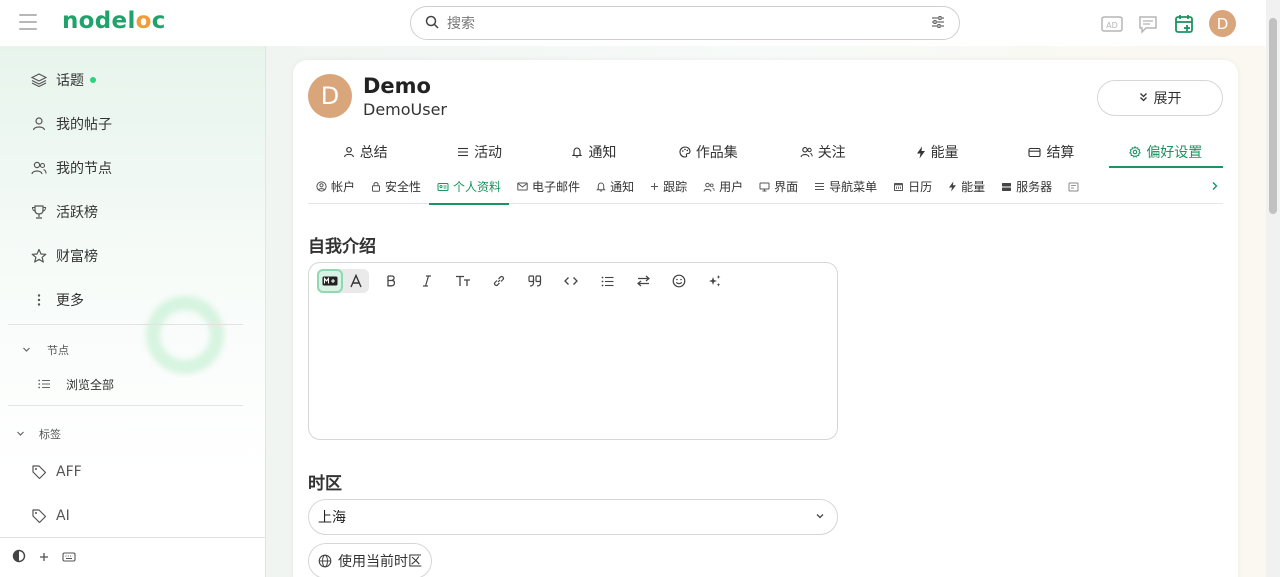 This screenshot has width=1280, height=577. I want to click on logo-text-part3: c, so click(158, 21).